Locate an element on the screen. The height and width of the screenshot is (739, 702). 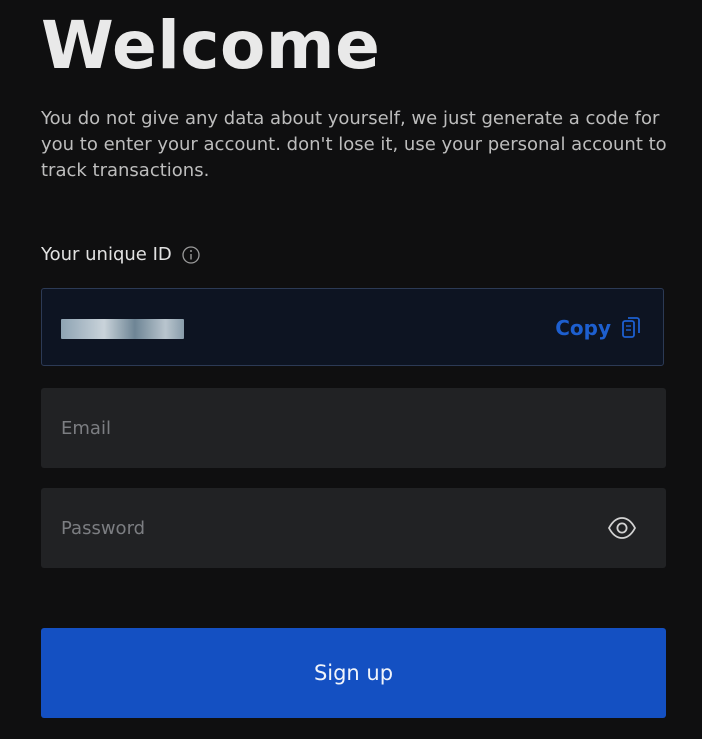
unique-id-field: Copy is located at coordinates (352, 327).